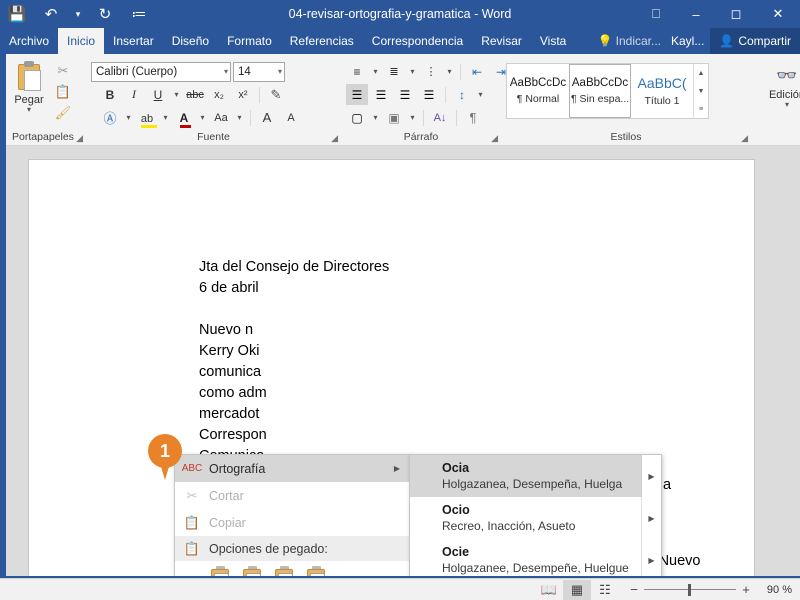  What do you see at coordinates (81, 41) in the screenshot?
I see `tab-inicio: Inicio` at bounding box center [81, 41].